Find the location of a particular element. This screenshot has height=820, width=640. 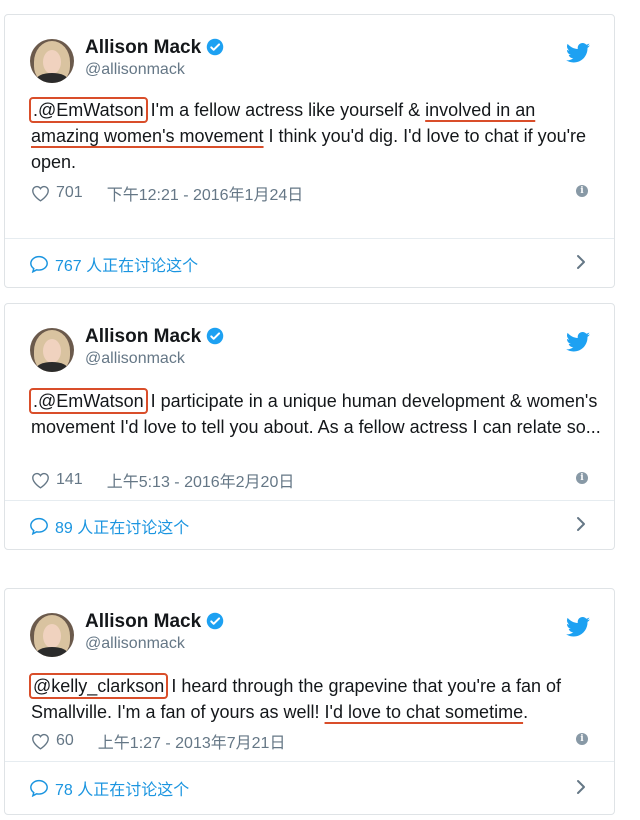

timestamp: 下午12:21 - 2016年1月24日 is located at coordinates (205, 193).